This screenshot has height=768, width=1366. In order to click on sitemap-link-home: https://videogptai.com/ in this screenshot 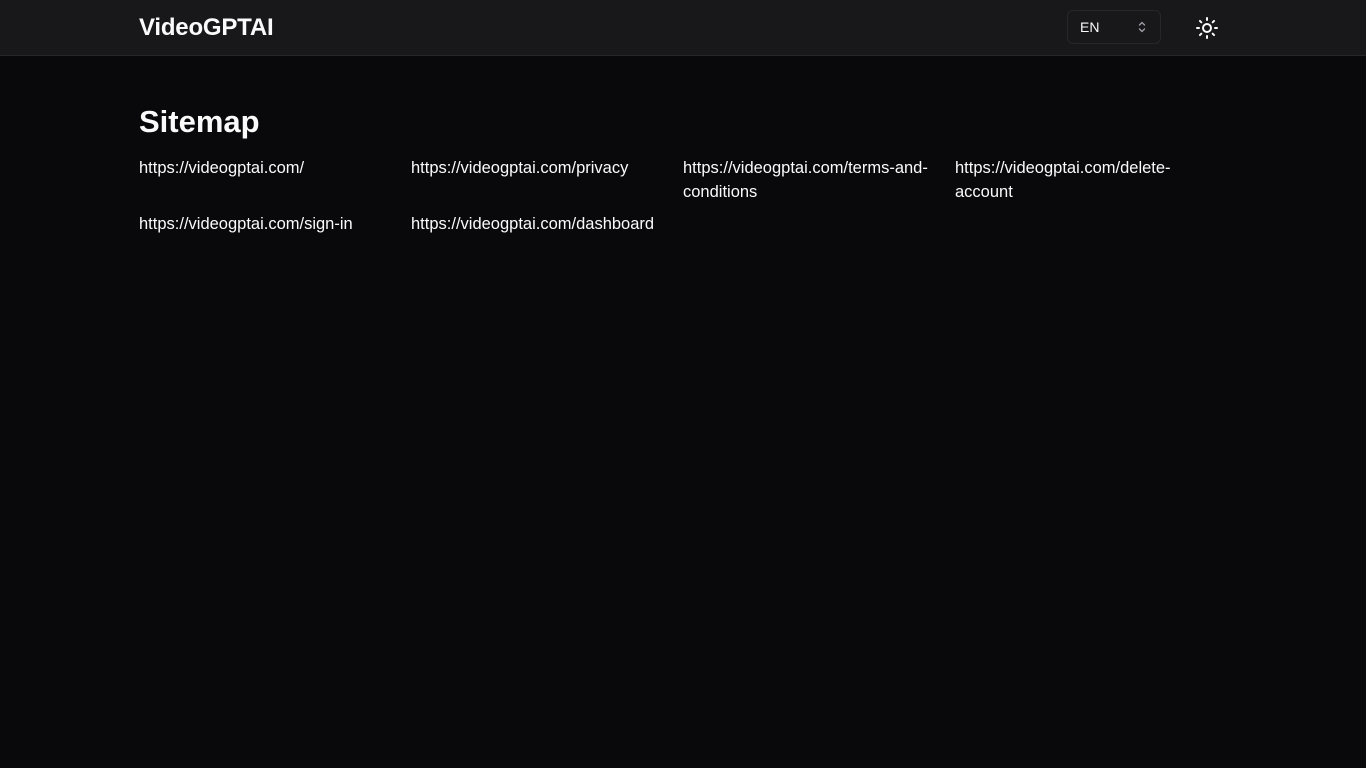, I will do `click(275, 180)`.